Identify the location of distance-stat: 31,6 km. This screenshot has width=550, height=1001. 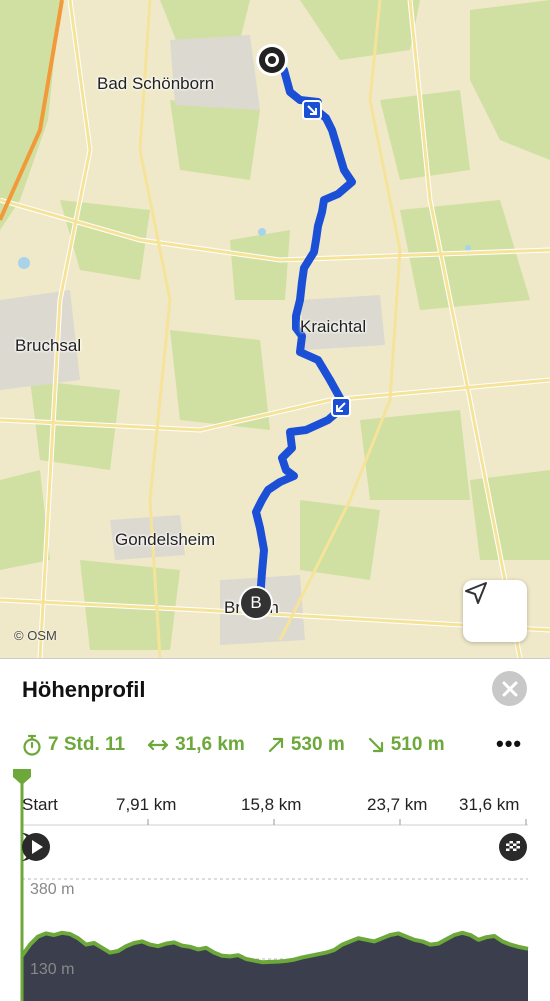
(196, 745).